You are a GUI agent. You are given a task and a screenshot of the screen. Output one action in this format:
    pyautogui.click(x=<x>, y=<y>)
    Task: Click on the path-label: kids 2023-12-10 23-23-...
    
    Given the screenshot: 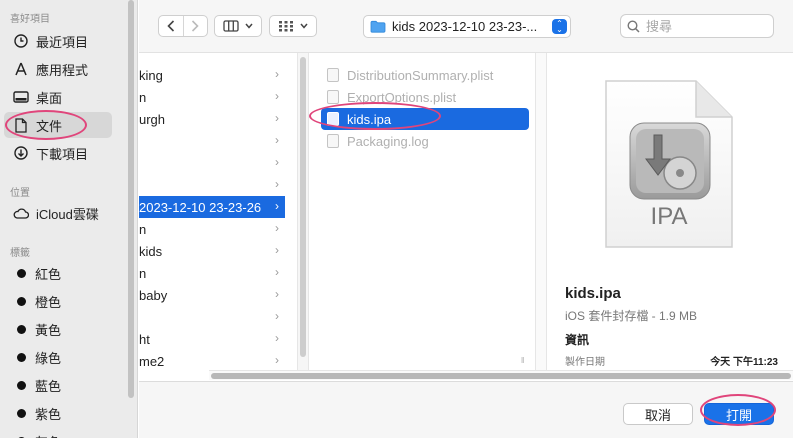 What is the action you would take?
    pyautogui.click(x=465, y=26)
    